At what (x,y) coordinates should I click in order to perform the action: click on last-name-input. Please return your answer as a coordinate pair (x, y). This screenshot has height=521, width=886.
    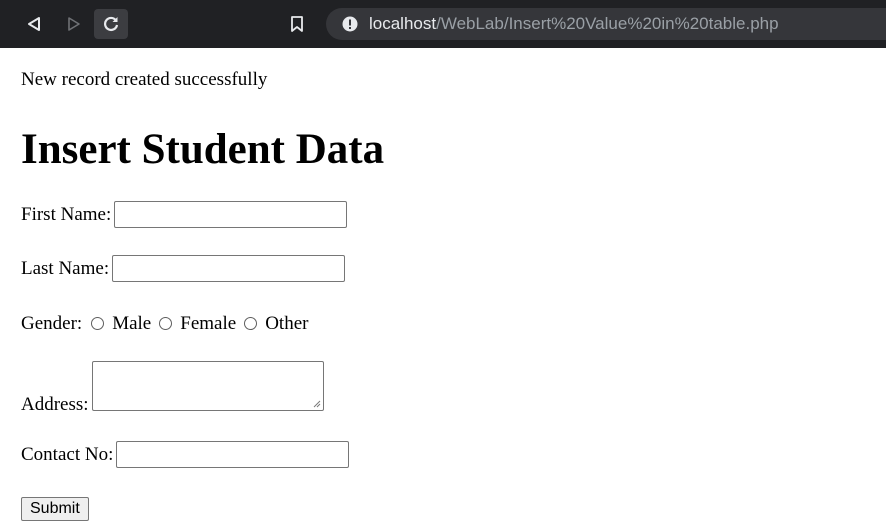
    Looking at the image, I should click on (229, 268).